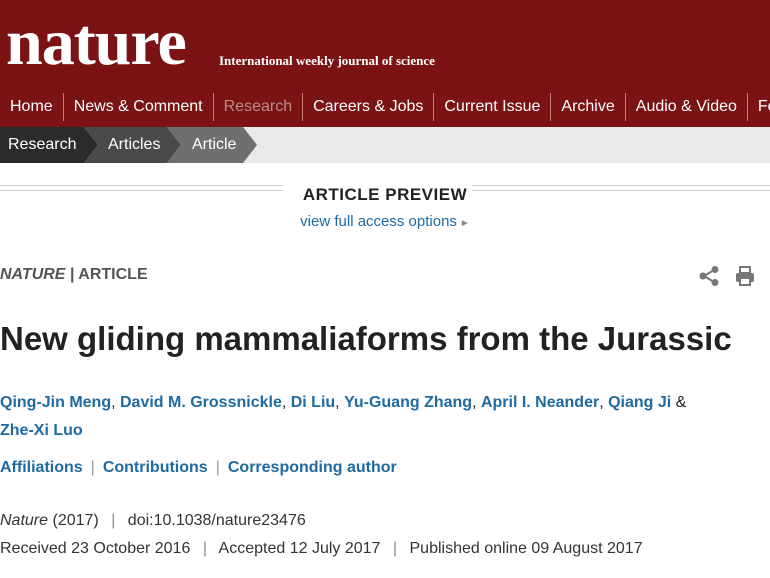 This screenshot has height=578, width=770. What do you see at coordinates (587, 548) in the screenshot?
I see `published-date: 09 August 2017` at bounding box center [587, 548].